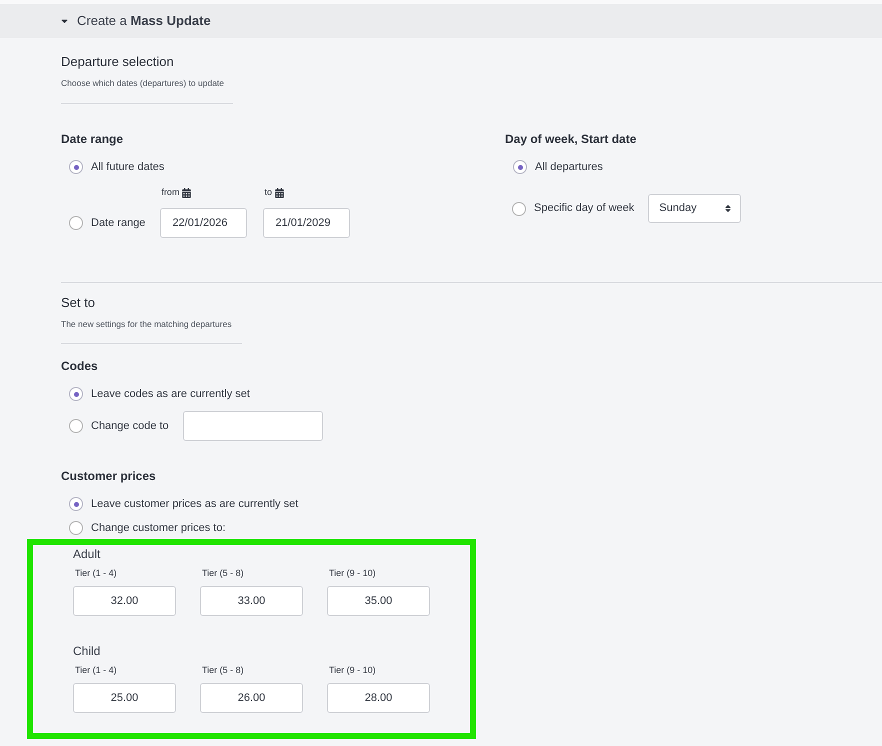 This screenshot has width=882, height=746. Describe the element at coordinates (204, 223) in the screenshot. I see `date-field: 22/01/2026` at that location.